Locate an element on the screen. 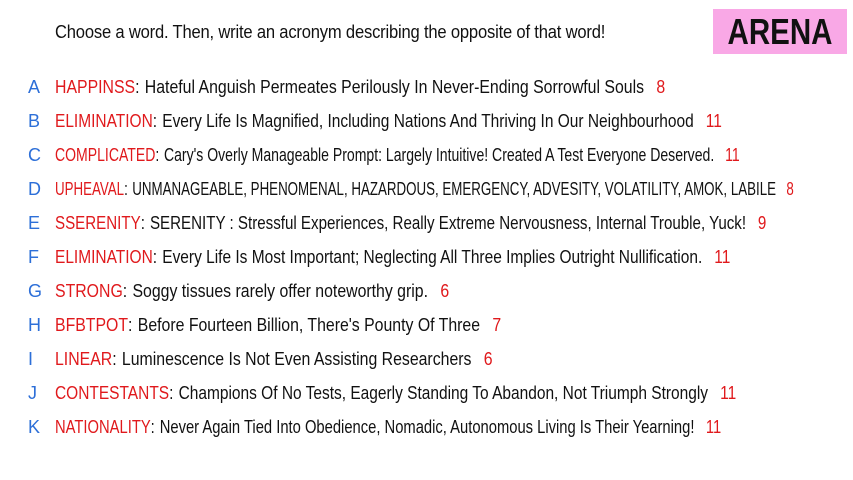 Image resolution: width=853 pixels, height=480 pixels. answer-word: BFBTPOT is located at coordinates (92, 324).